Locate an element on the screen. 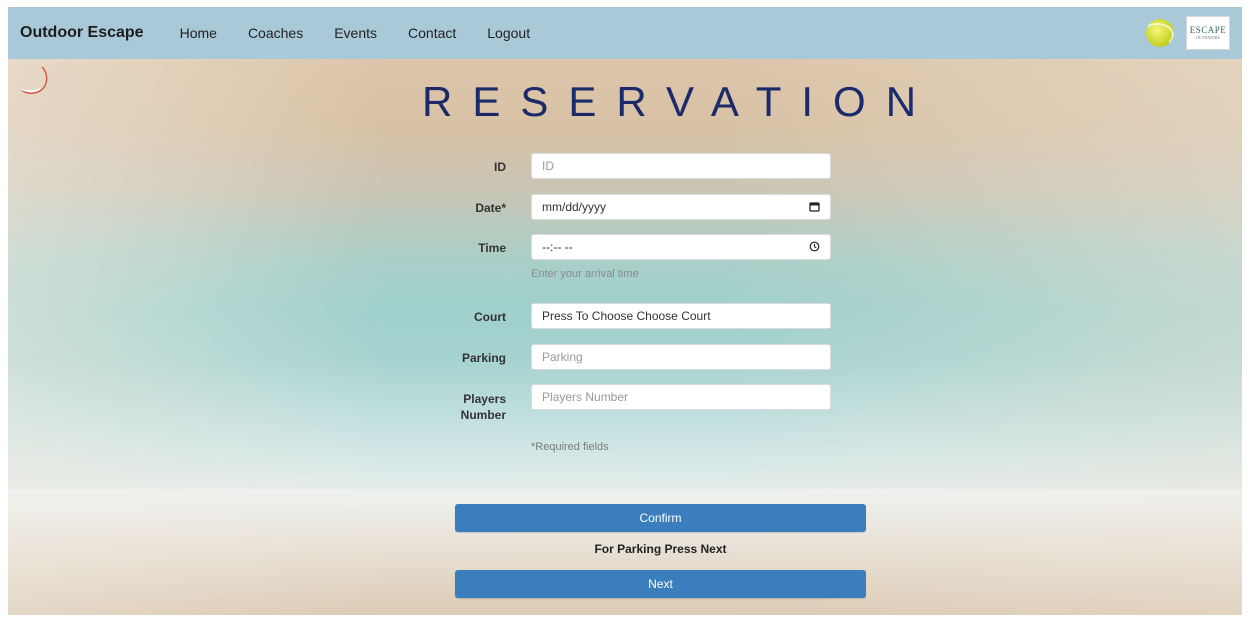  court-value: Press To Choose Choose Court is located at coordinates (626, 316).